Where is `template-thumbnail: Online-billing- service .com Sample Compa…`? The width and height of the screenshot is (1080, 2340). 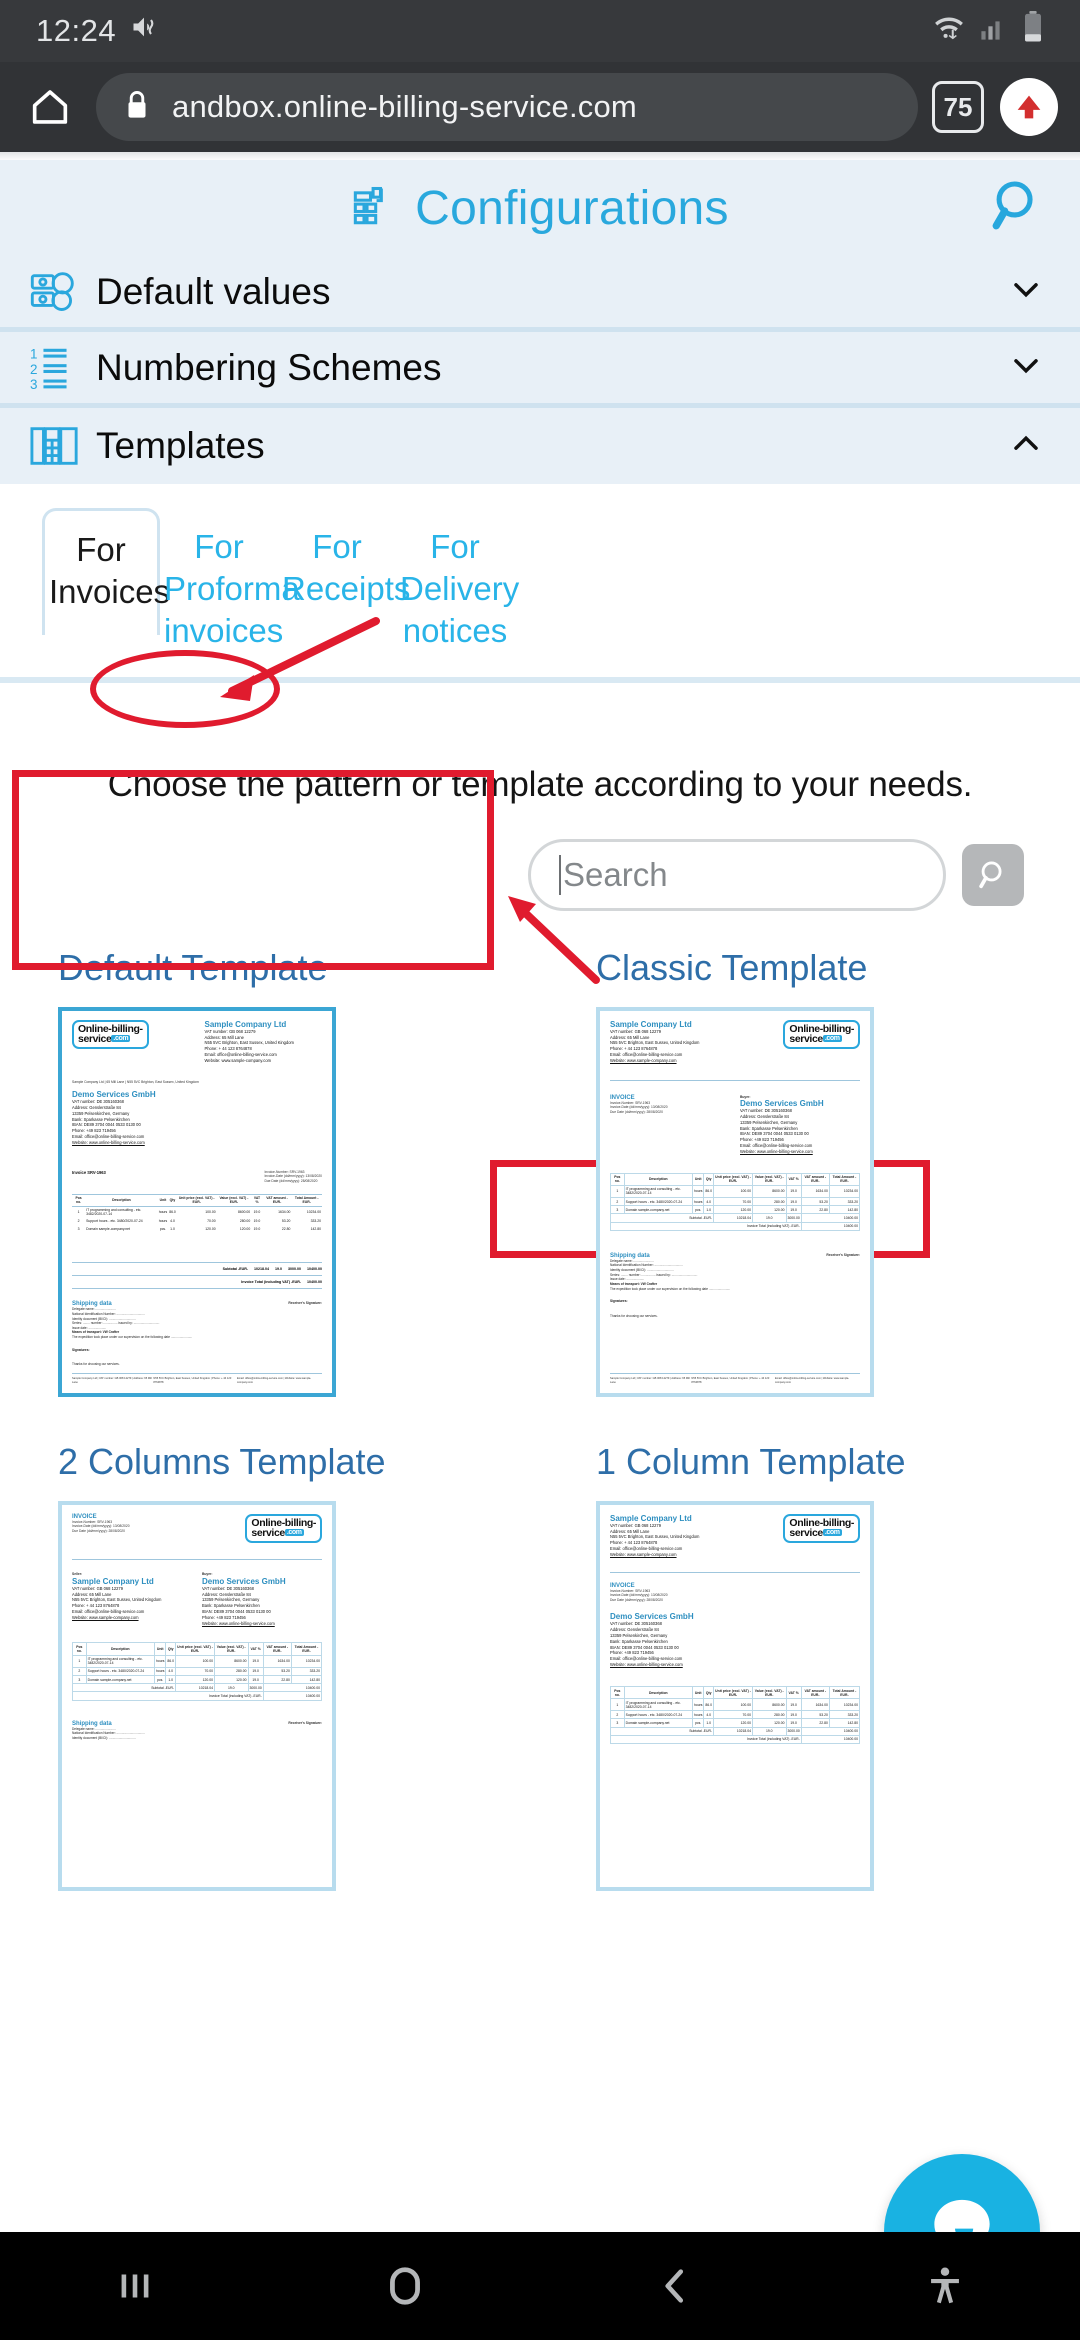 template-thumbnail: Online-billing- service .com Sample Compa… is located at coordinates (197, 1201).